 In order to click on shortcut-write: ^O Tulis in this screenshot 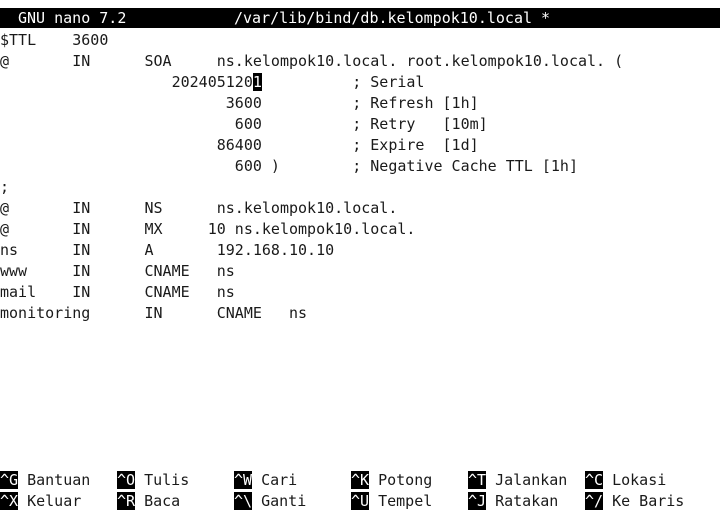, I will do `click(153, 480)`.